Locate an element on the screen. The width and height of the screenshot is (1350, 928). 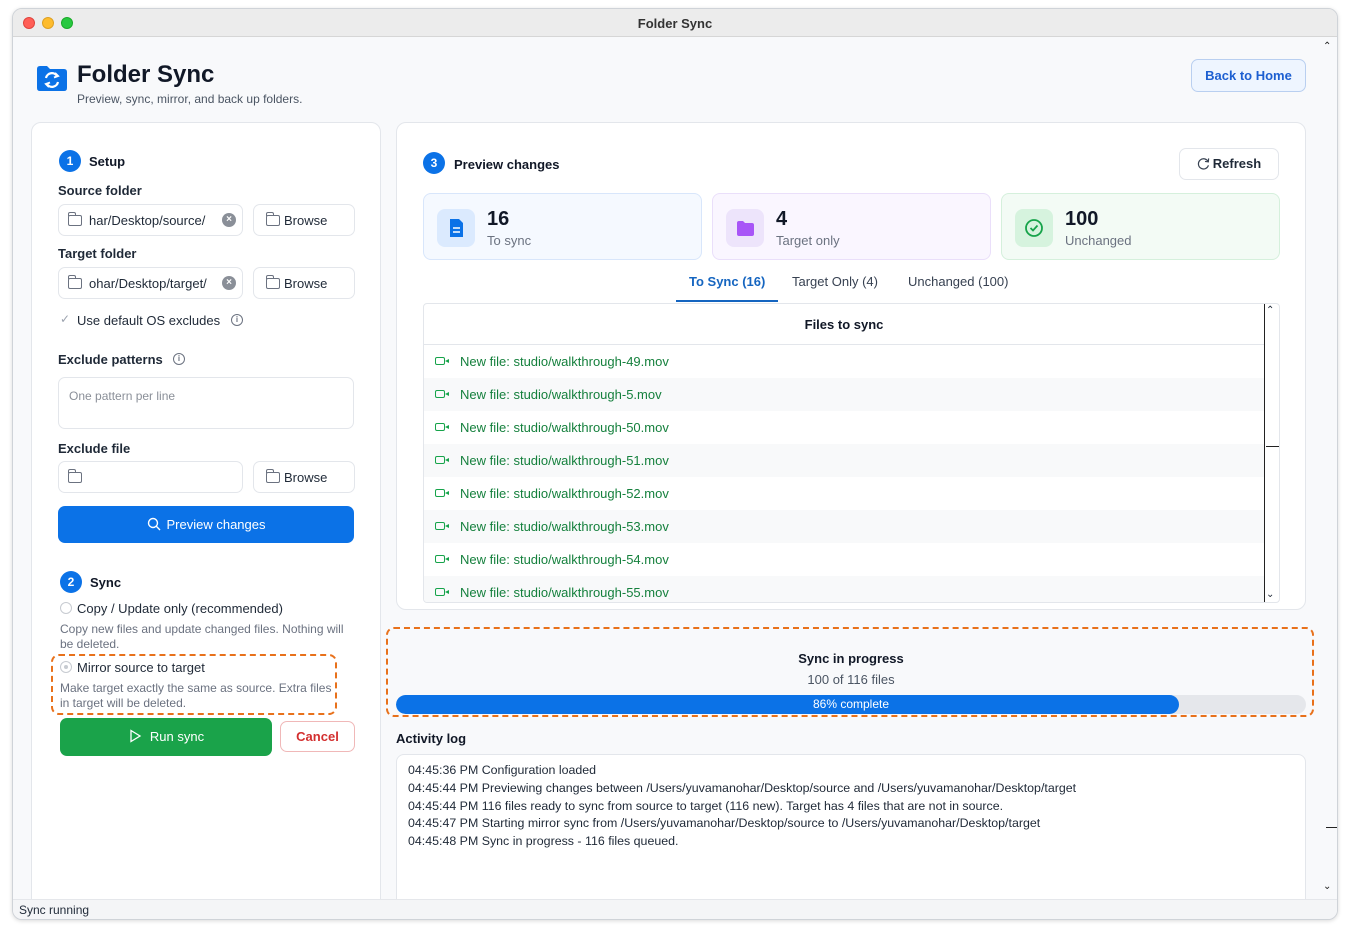
list-item: New file: studio/walkthrough-53.mov is located at coordinates (844, 526).